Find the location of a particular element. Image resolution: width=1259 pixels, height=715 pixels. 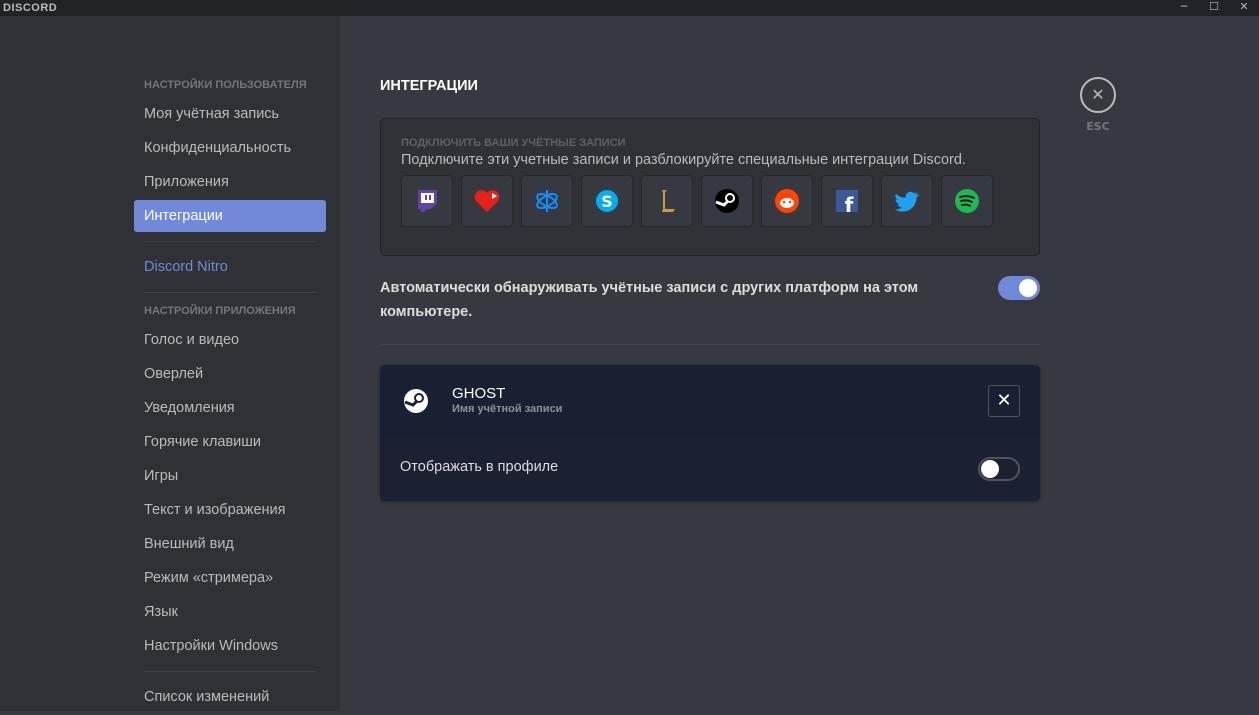

connect-facebook-button: f is located at coordinates (847, 201).